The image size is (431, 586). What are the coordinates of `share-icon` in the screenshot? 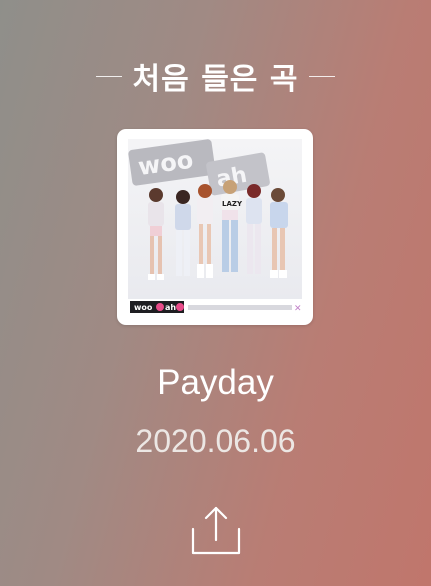 It's located at (216, 530).